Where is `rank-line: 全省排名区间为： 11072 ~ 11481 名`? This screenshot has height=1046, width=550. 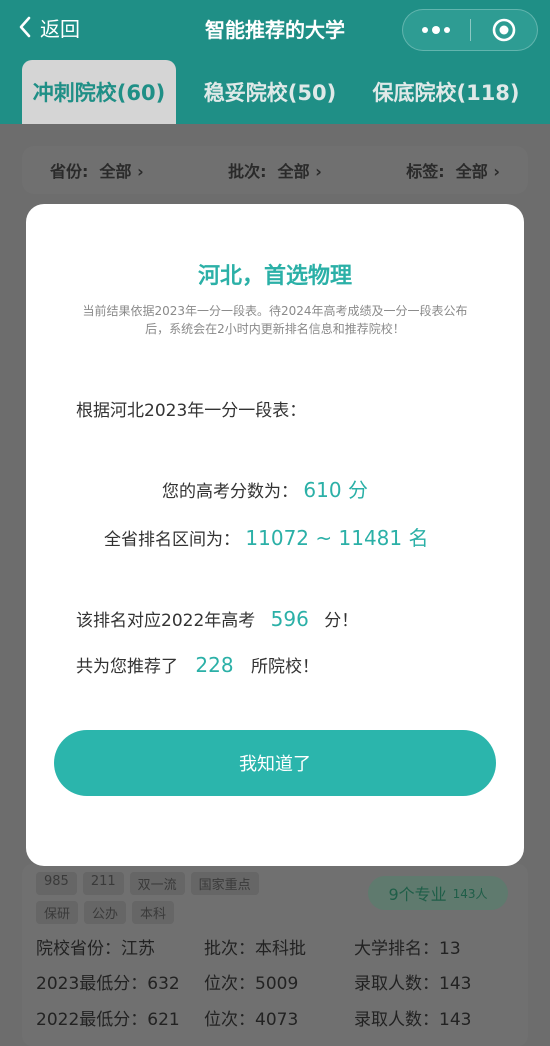 rank-line: 全省排名区间为： 11072 ~ 11481 名 is located at coordinates (266, 536).